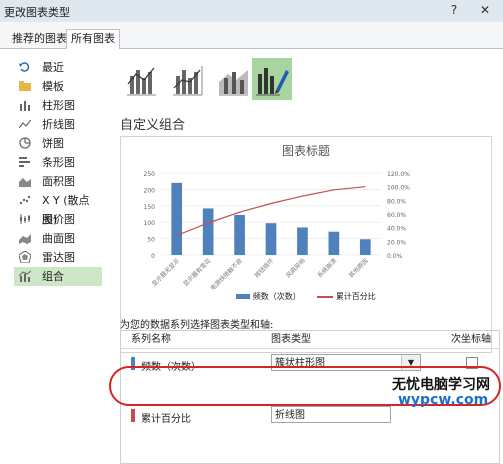 This screenshot has height=464, width=503. Describe the element at coordinates (233, 83) in the screenshot. I see `stacked-area-column-icon` at that location.